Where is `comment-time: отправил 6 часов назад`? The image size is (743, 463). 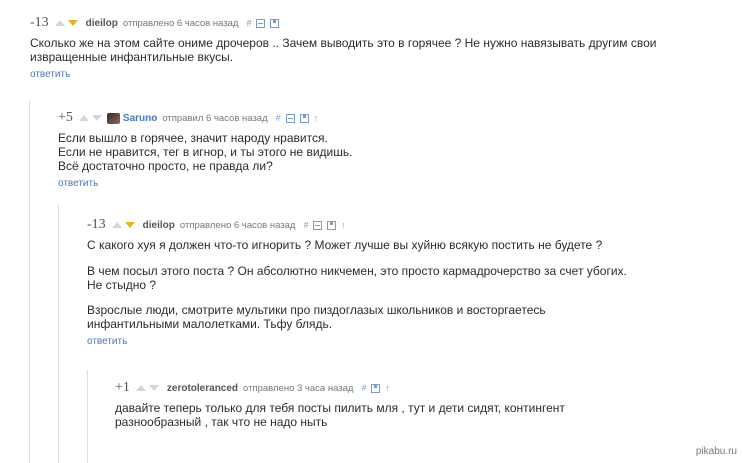 comment-time: отправил 6 часов назад is located at coordinates (215, 118).